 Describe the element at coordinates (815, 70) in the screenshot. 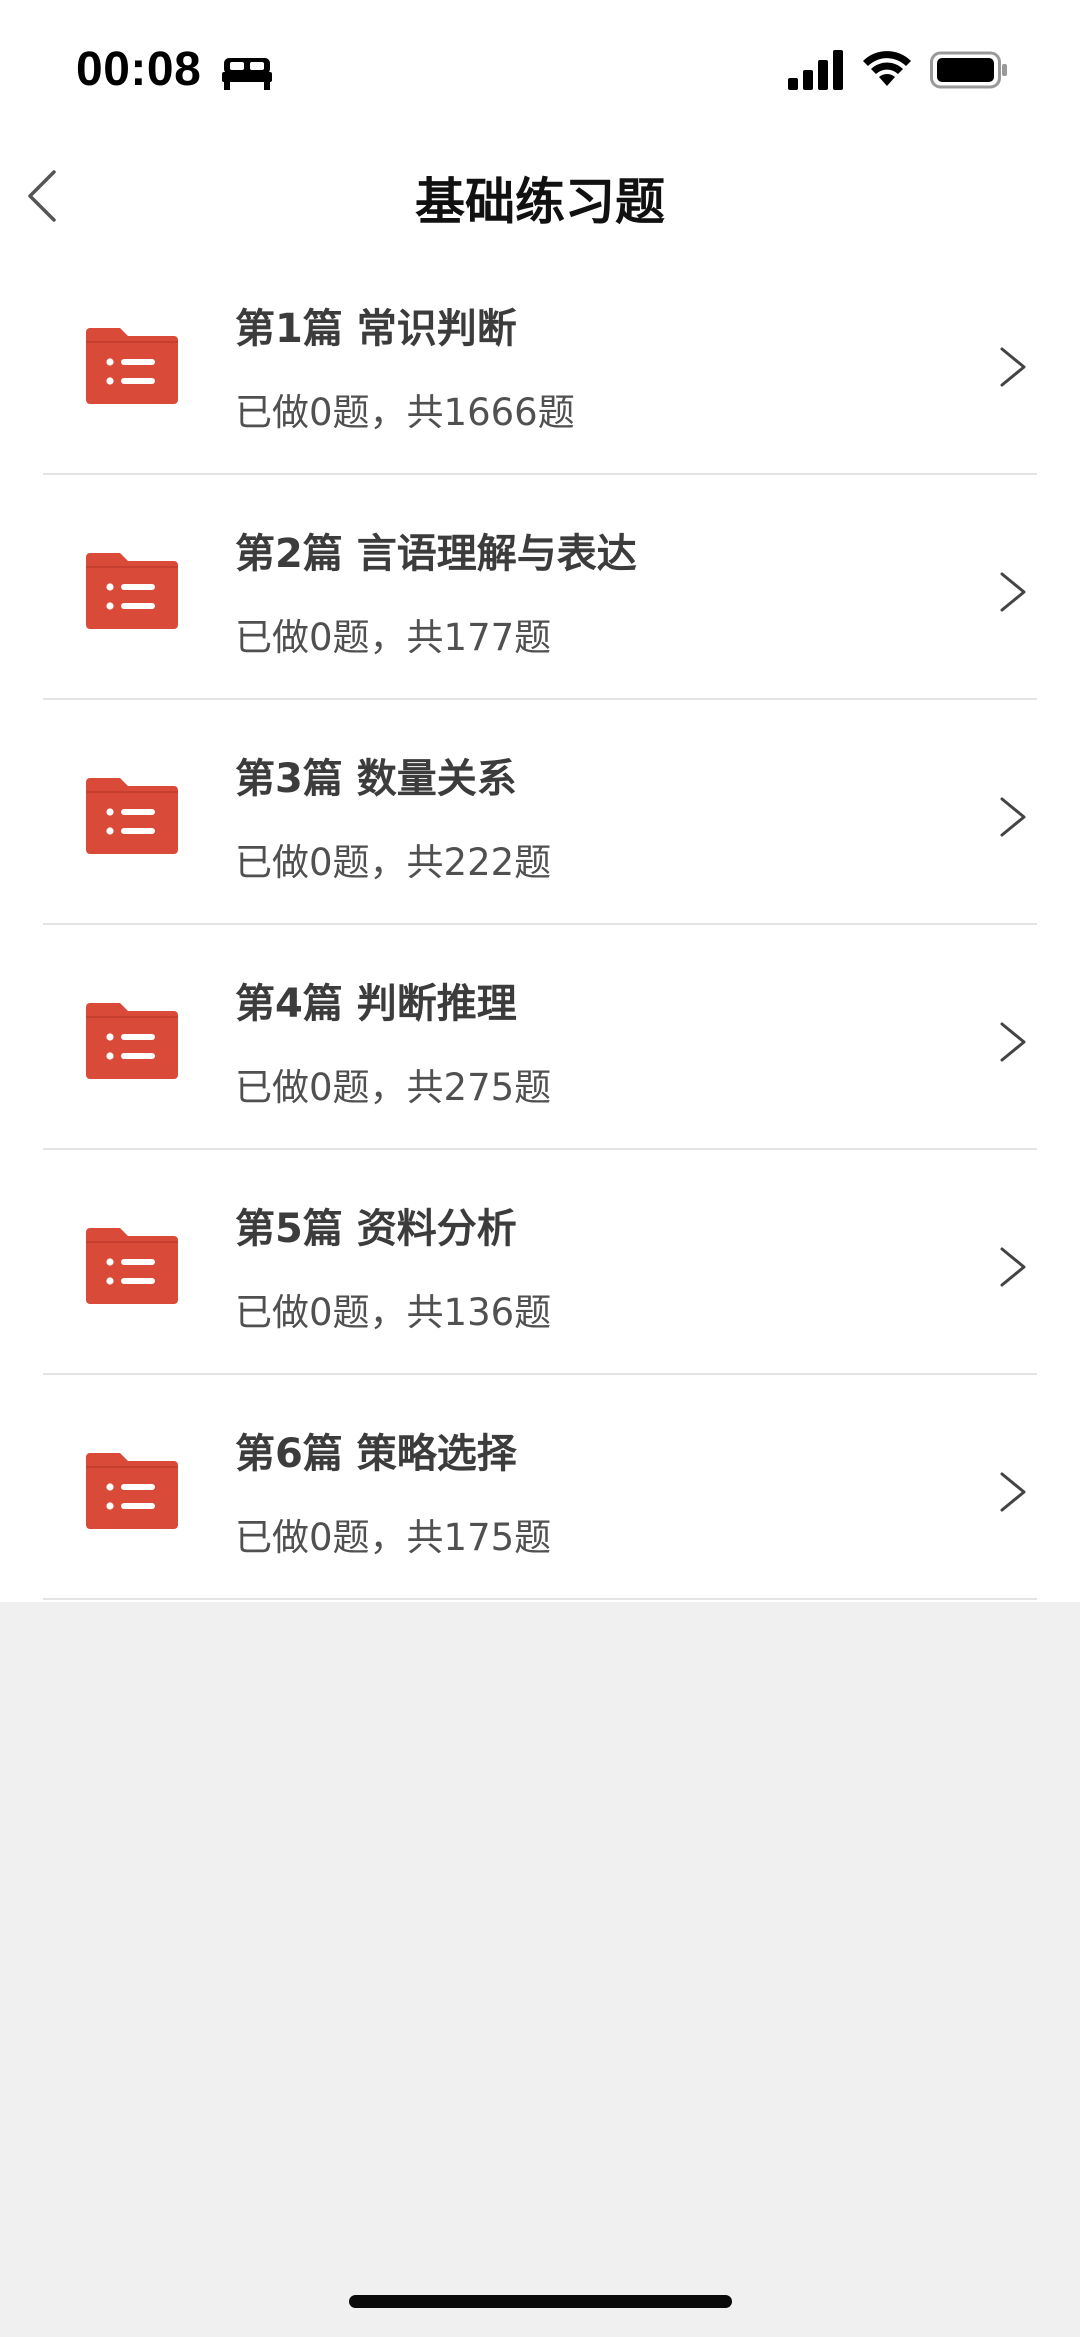

I see `signal-icon` at that location.